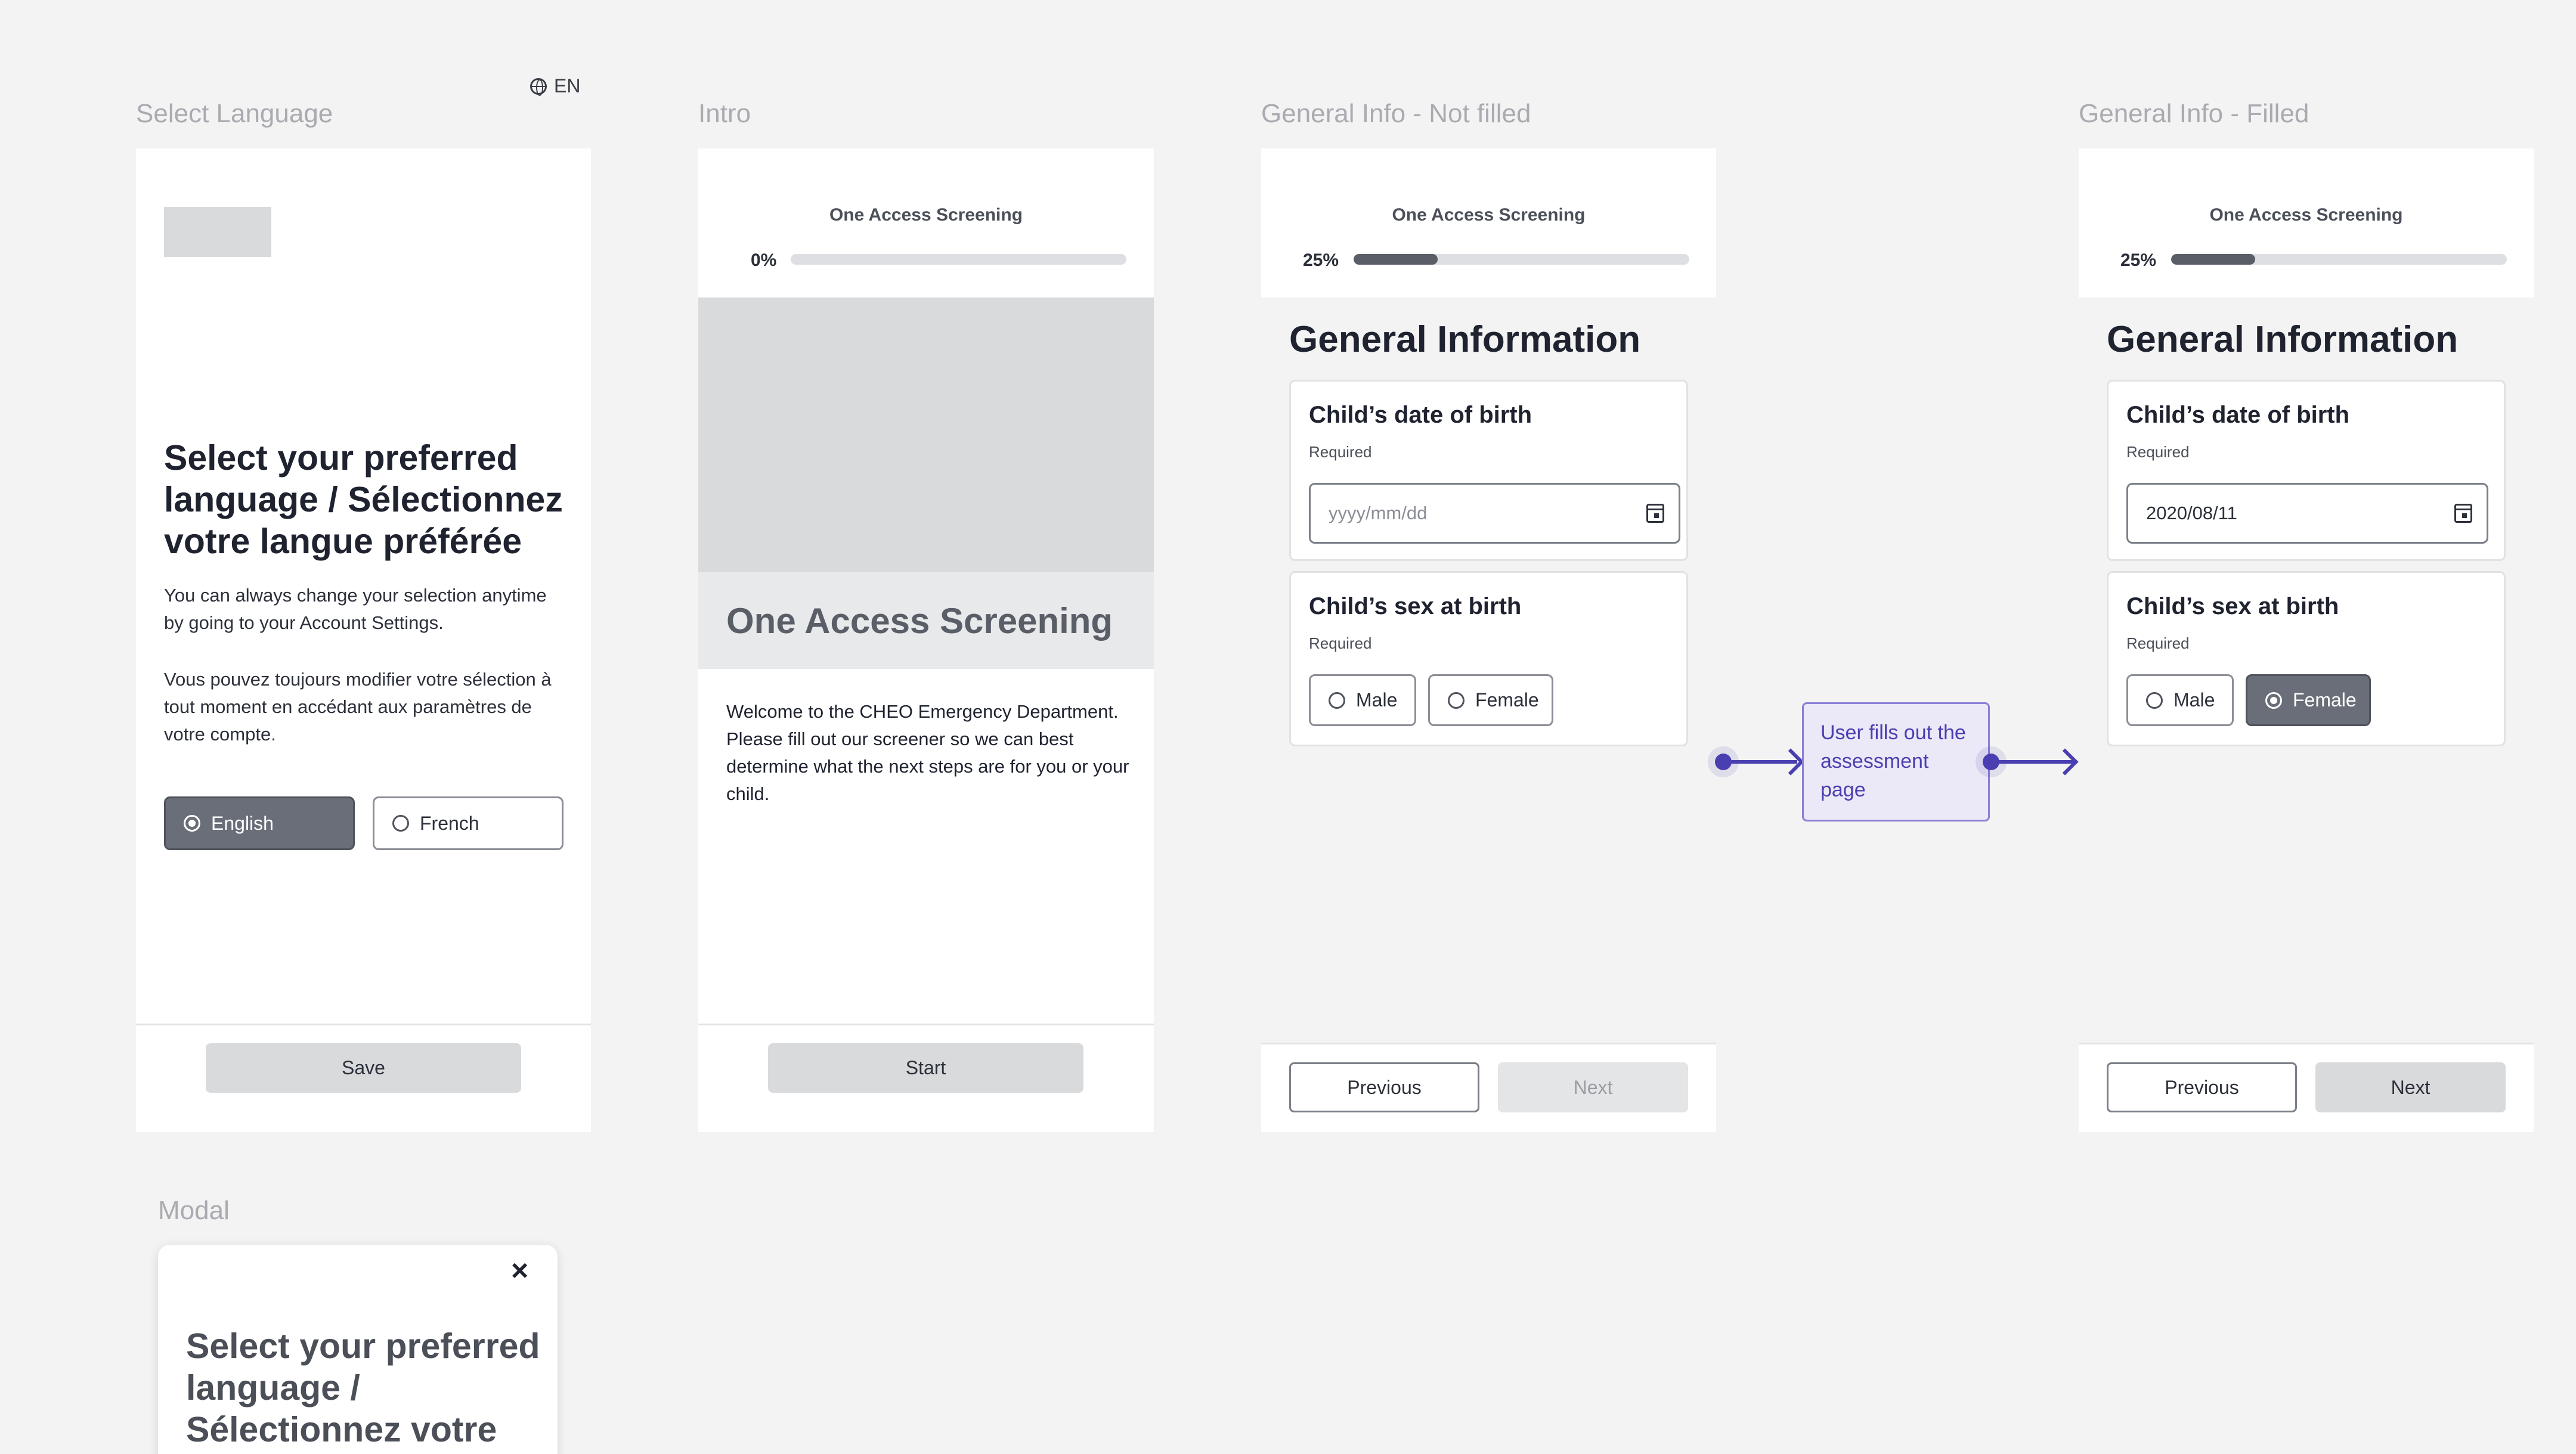 The height and width of the screenshot is (1454, 2576). I want to click on frame-label-select-language: Select Language, so click(234, 113).